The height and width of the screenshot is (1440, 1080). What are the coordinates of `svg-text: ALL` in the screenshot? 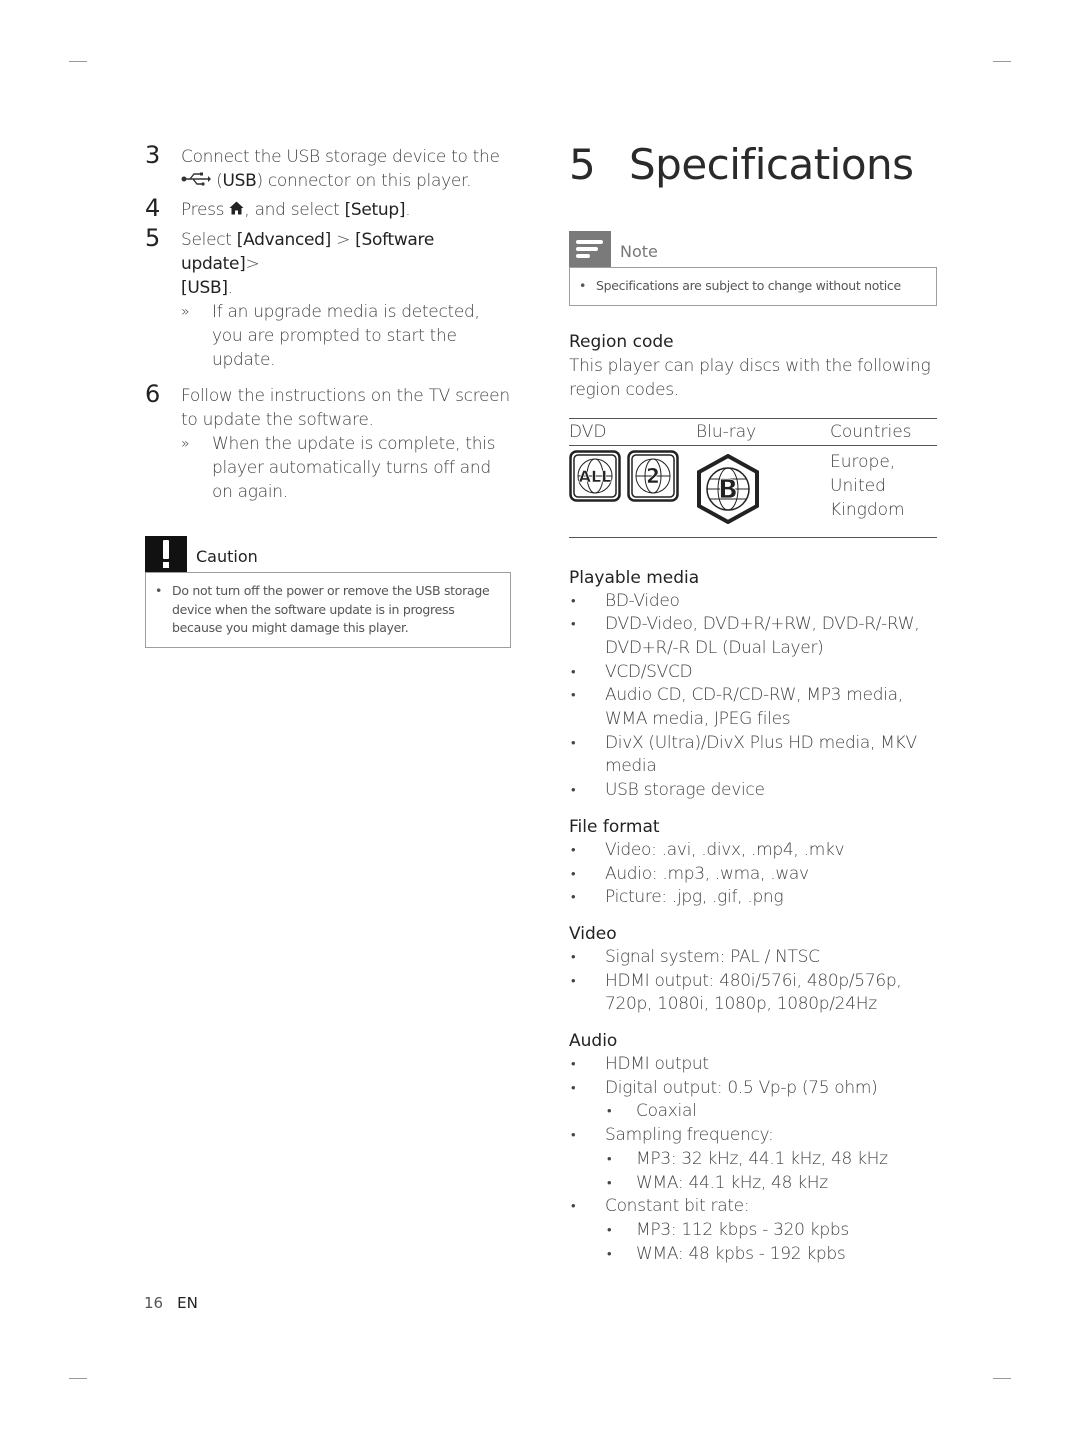 It's located at (595, 476).